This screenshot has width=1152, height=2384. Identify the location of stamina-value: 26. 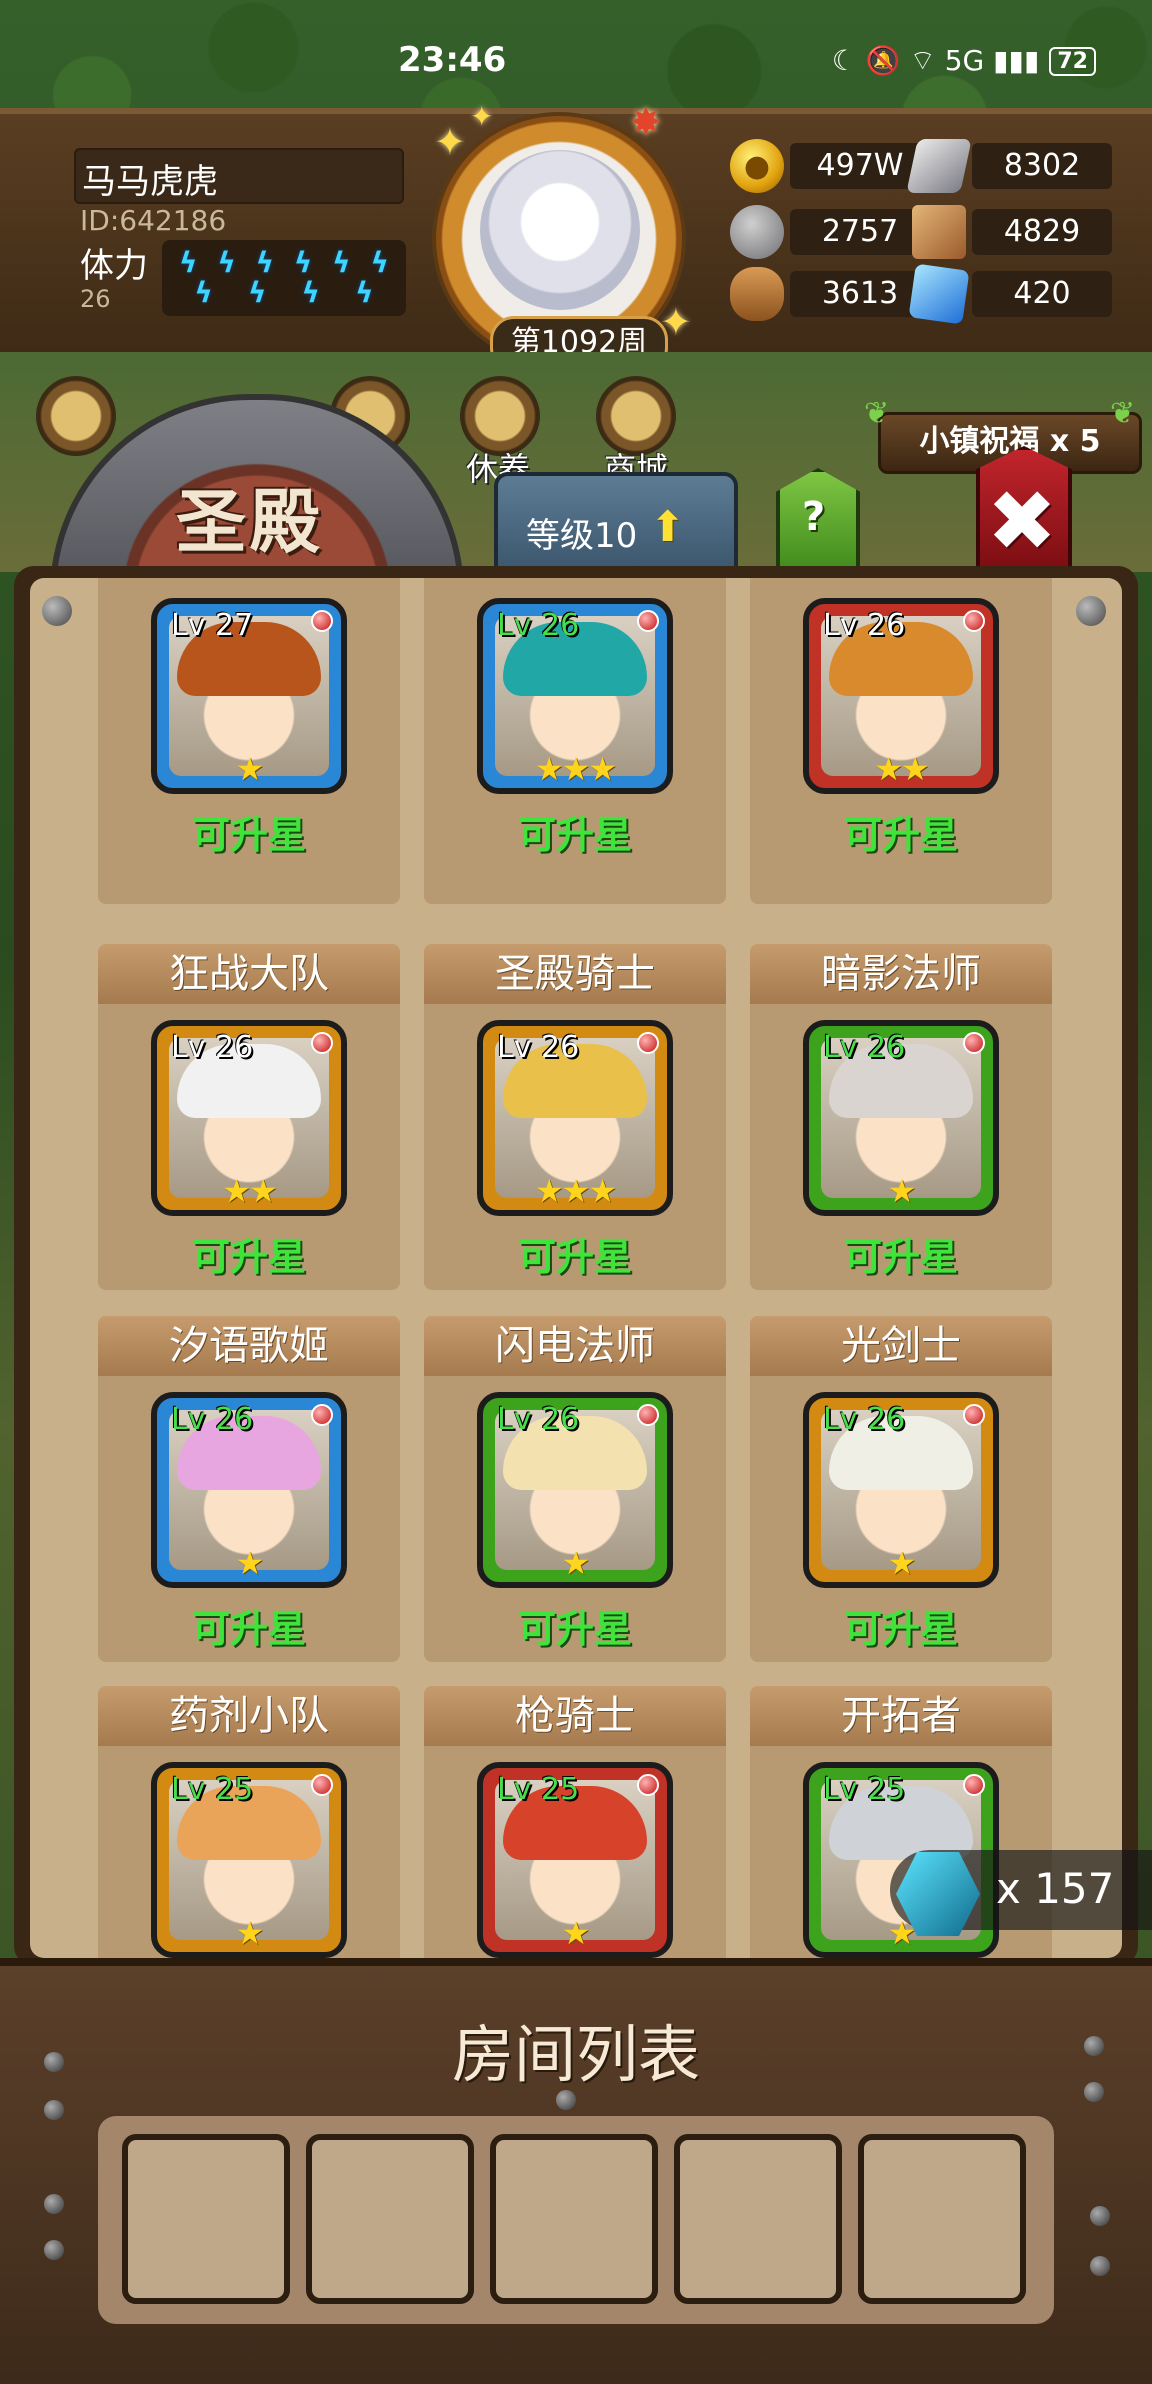
(95, 299).